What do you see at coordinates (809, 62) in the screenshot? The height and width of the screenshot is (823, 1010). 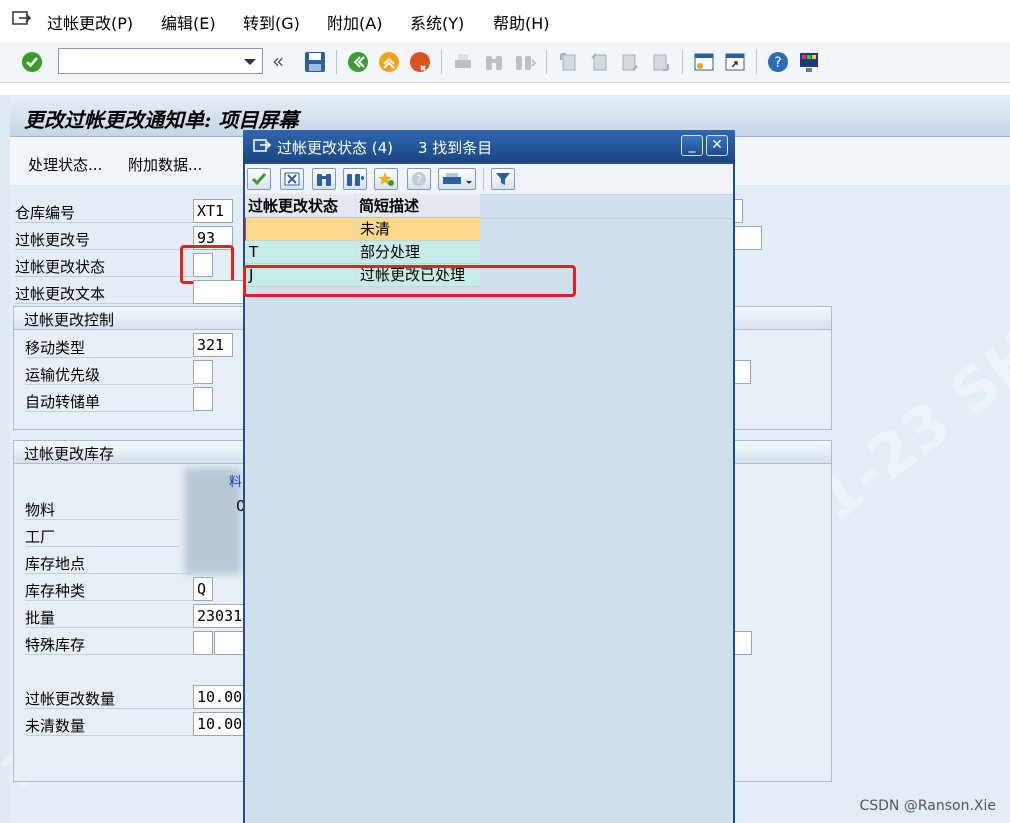 I see `layout-icon` at bounding box center [809, 62].